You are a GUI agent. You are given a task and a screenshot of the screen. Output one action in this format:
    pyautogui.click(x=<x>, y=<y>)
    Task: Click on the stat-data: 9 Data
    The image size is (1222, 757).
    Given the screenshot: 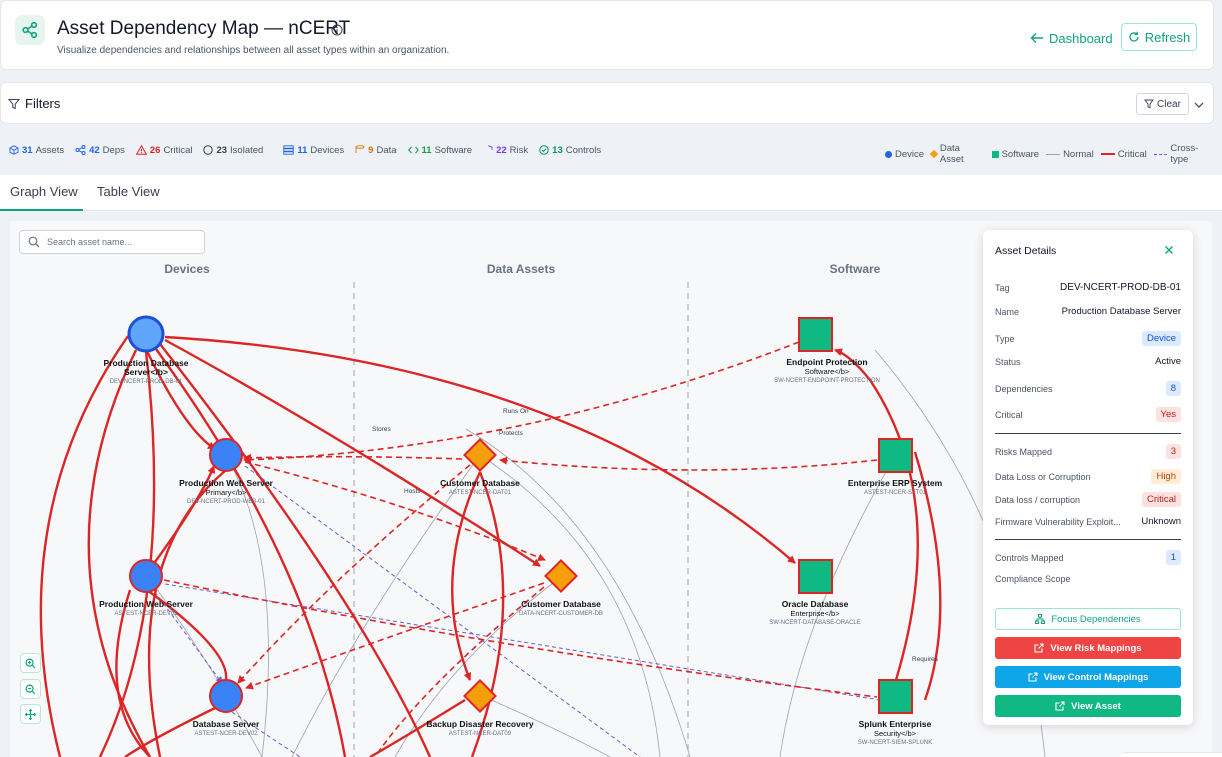 What is the action you would take?
    pyautogui.click(x=376, y=150)
    